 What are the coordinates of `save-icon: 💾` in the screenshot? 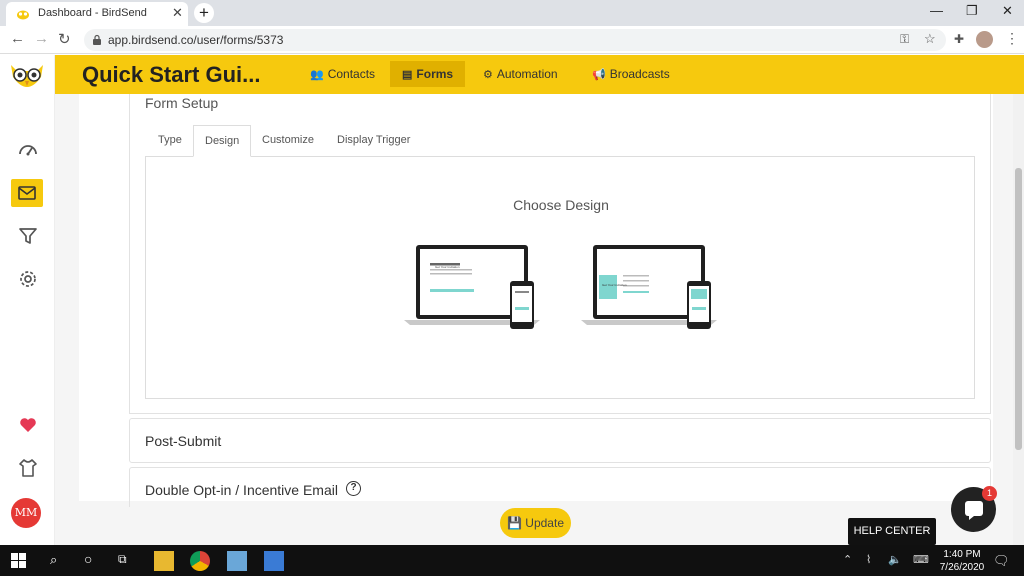 It's located at (514, 523).